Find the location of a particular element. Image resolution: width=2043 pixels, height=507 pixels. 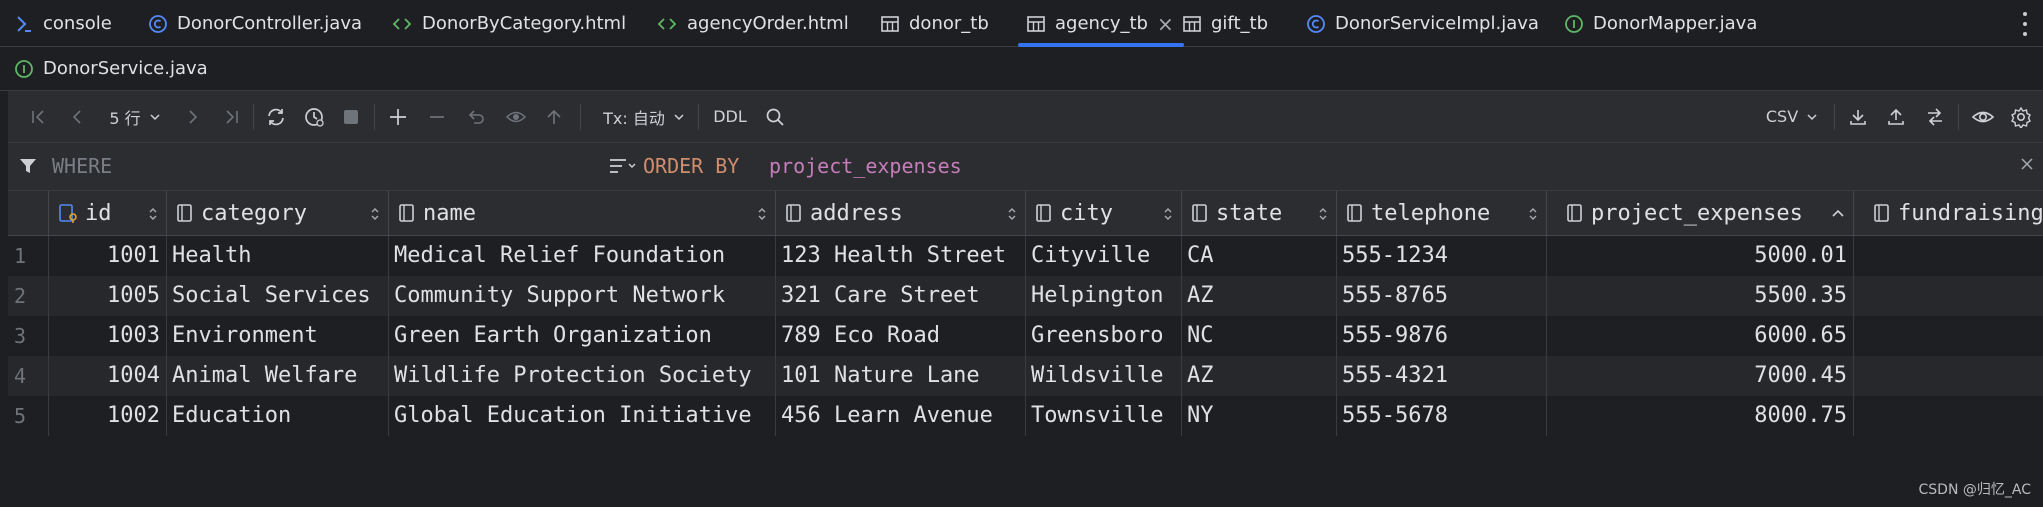

cell-project-expenses: 5000.01 is located at coordinates (1699, 256).